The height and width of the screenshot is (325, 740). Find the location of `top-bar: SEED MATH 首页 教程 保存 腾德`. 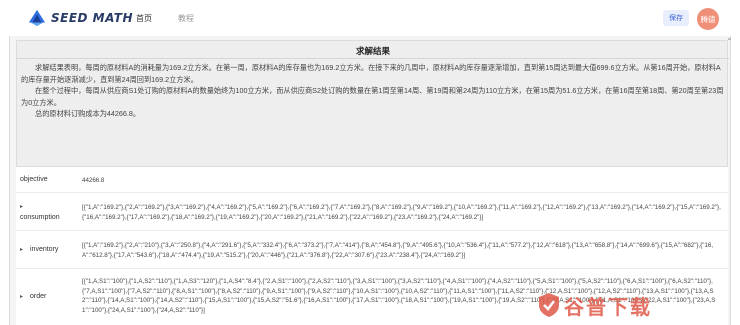

top-bar: SEED MATH 首页 教程 保存 腾德 is located at coordinates (370, 18).